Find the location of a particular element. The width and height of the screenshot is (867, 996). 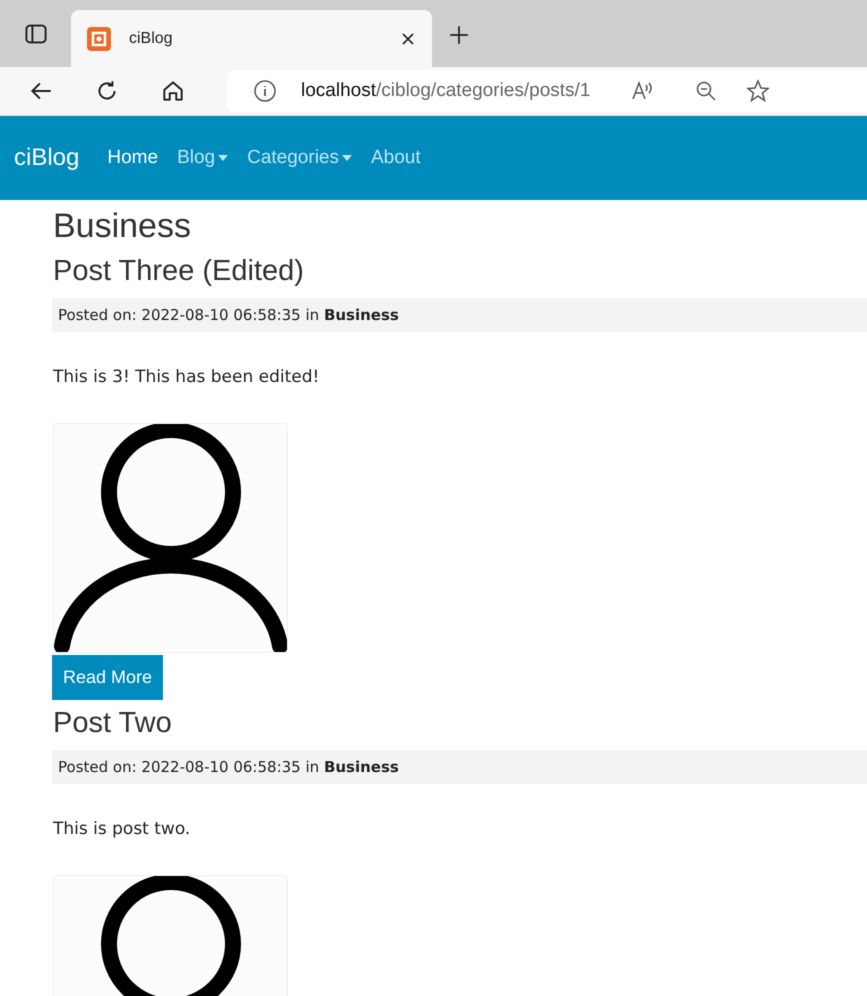

tab-panel-icon is located at coordinates (36, 34).